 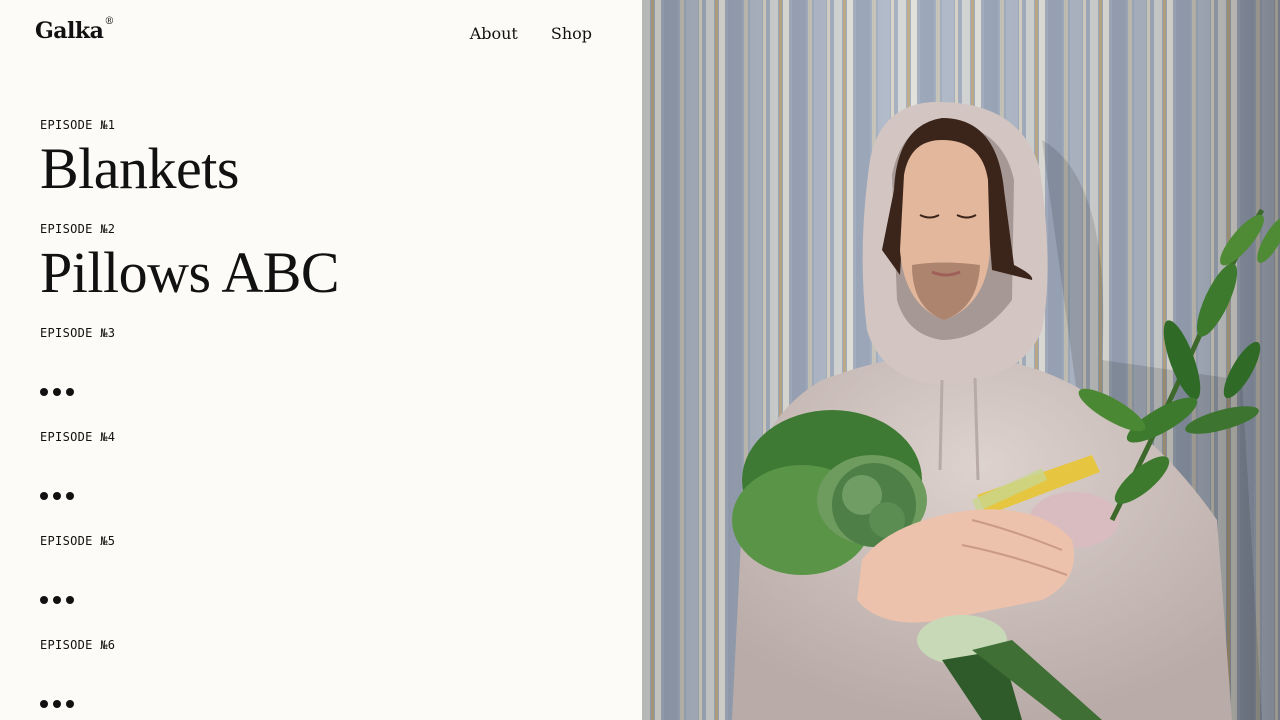 What do you see at coordinates (78, 645) in the screenshot?
I see `episode-label: EPISODE №6` at bounding box center [78, 645].